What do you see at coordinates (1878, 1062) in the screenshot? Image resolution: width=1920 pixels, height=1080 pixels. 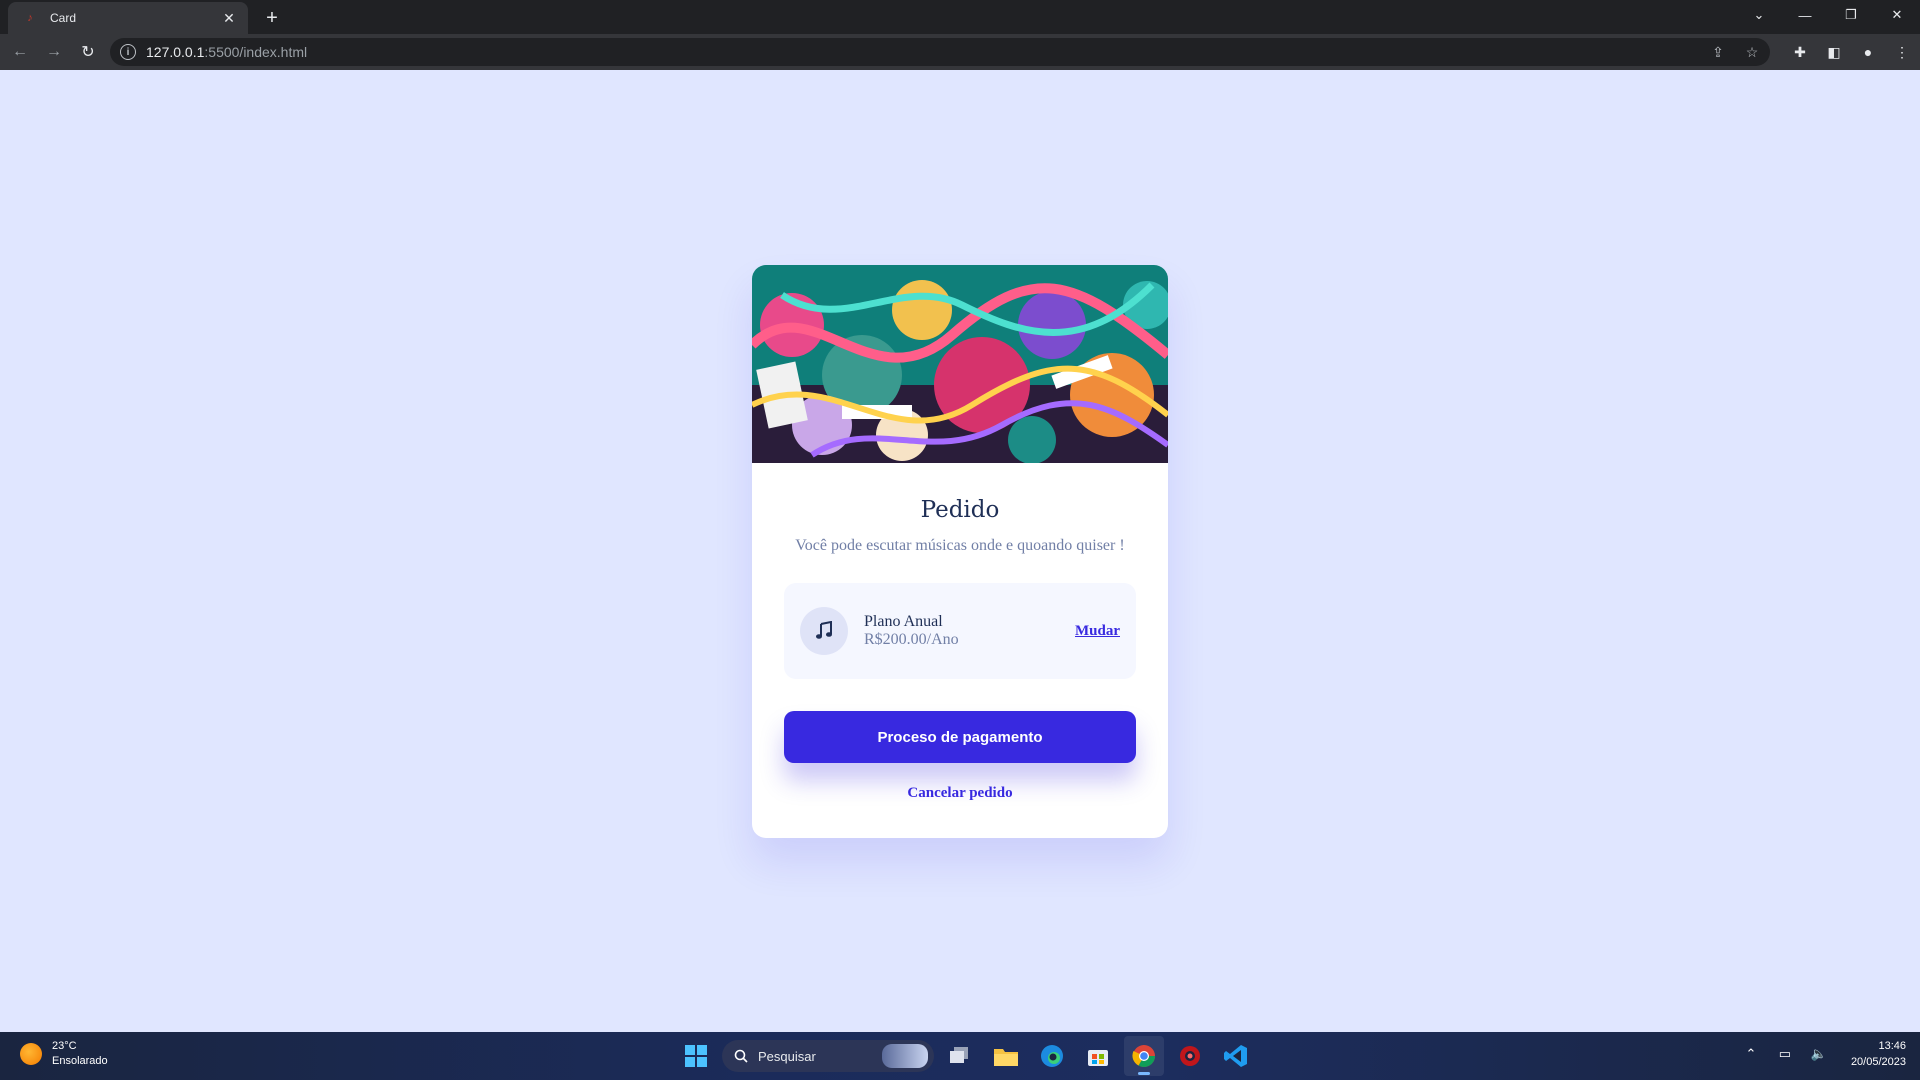 I see `clock-date: 20/05/2023` at bounding box center [1878, 1062].